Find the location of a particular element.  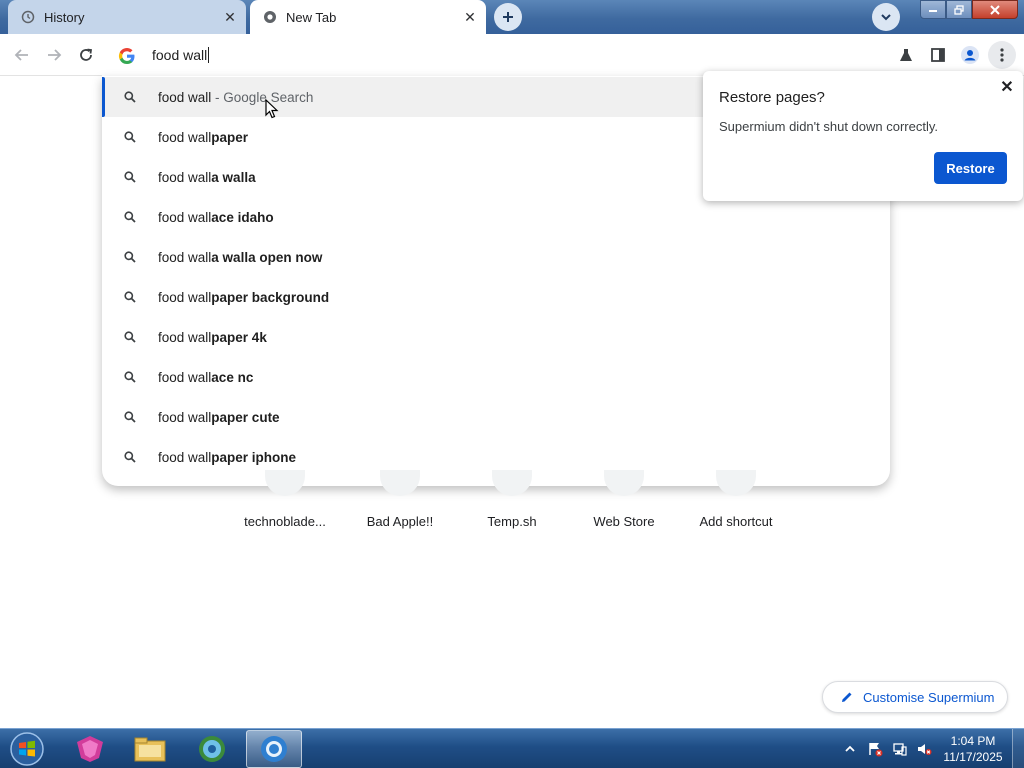

suggestion-text: food wallace nc is located at coordinates (206, 377).